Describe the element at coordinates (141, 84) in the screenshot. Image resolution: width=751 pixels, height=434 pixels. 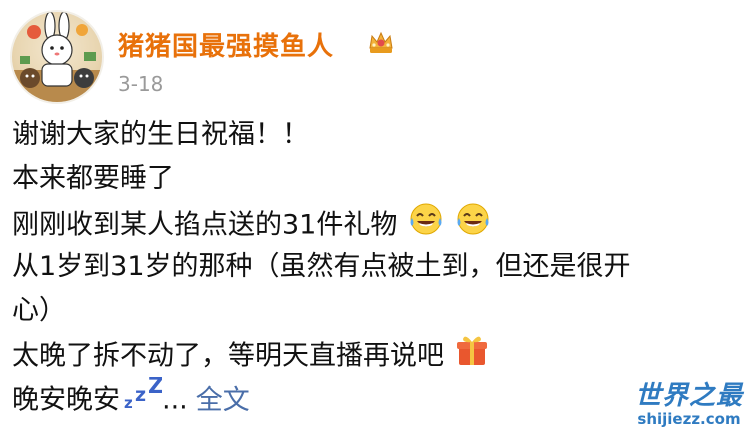
I see `post-date: 3-18` at that location.